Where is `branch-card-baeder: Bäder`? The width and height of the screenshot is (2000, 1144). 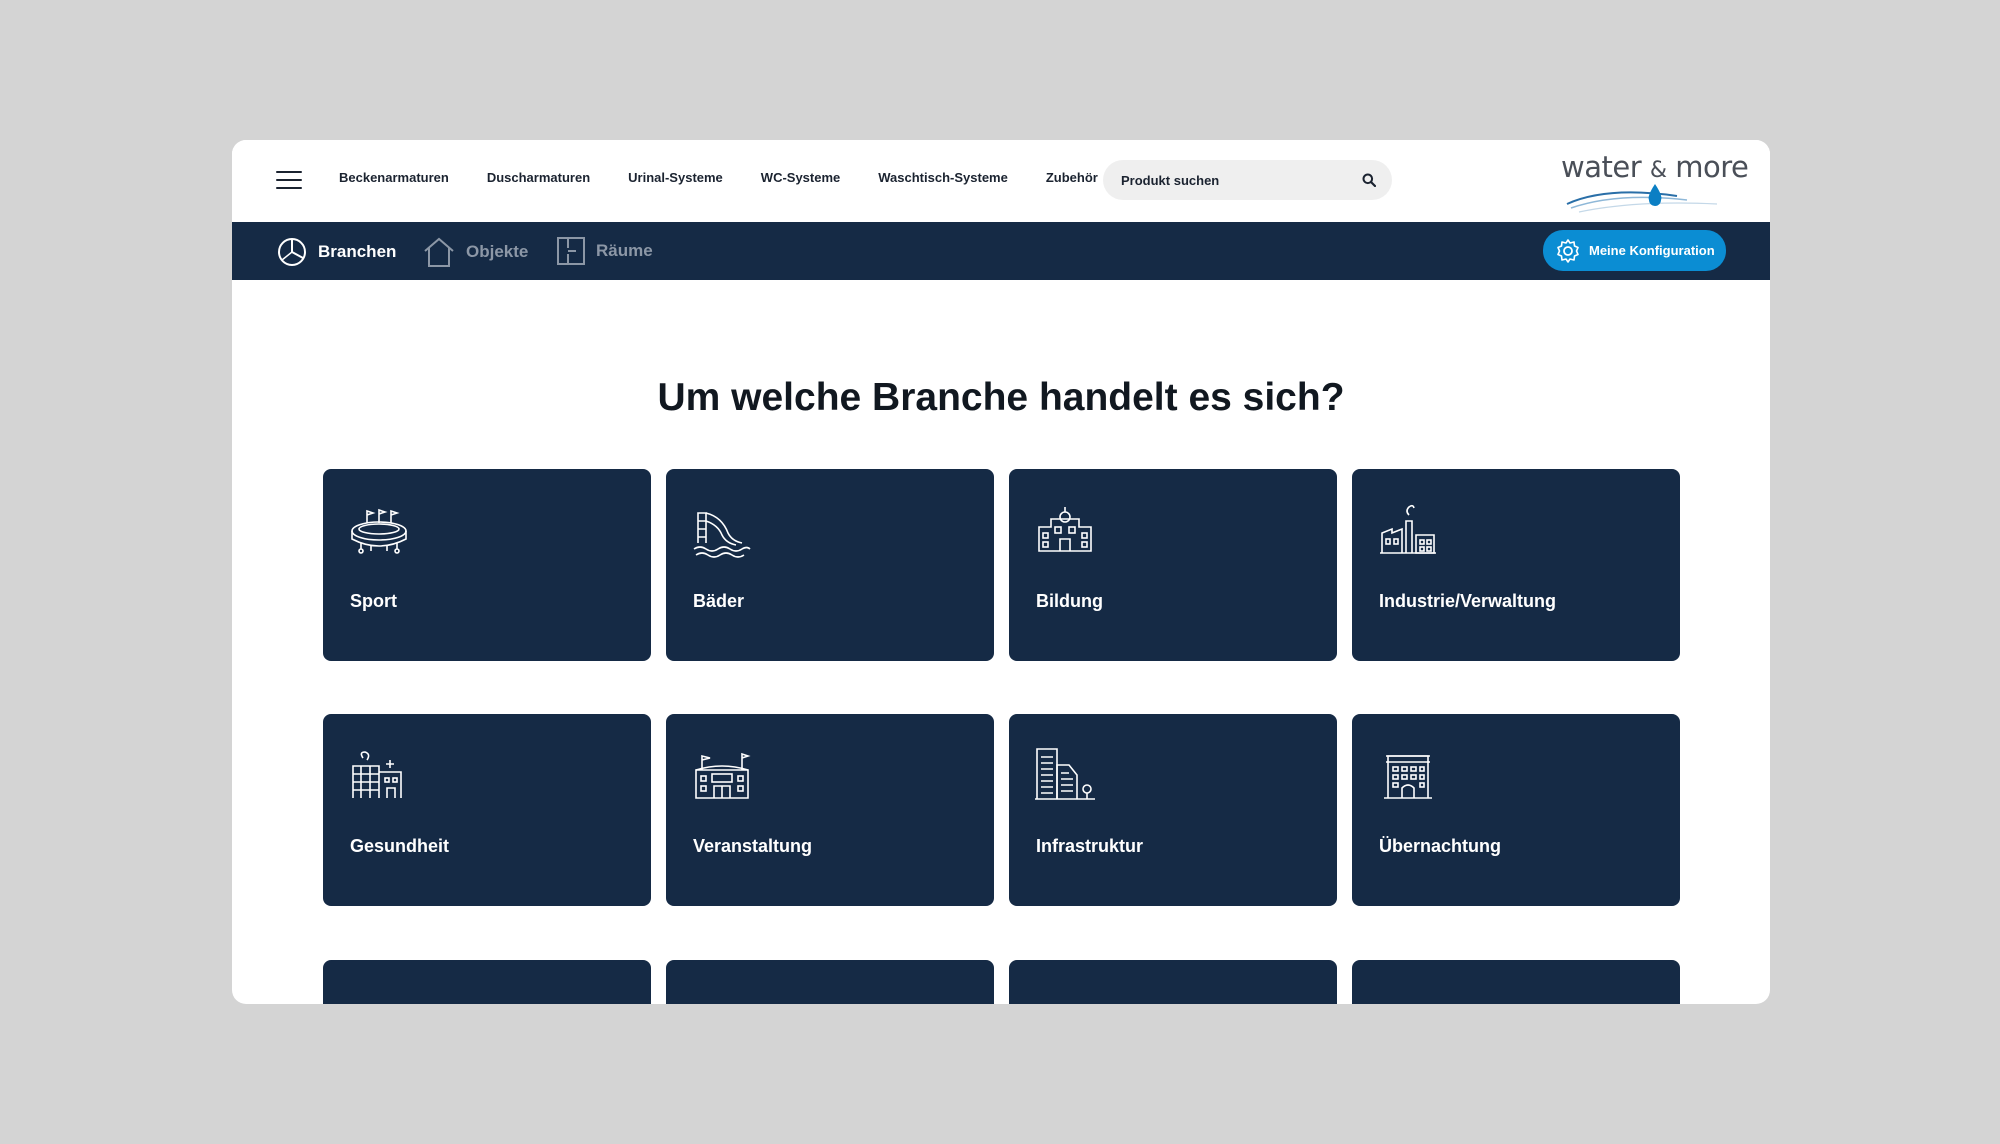 branch-card-baeder: Bäder is located at coordinates (830, 565).